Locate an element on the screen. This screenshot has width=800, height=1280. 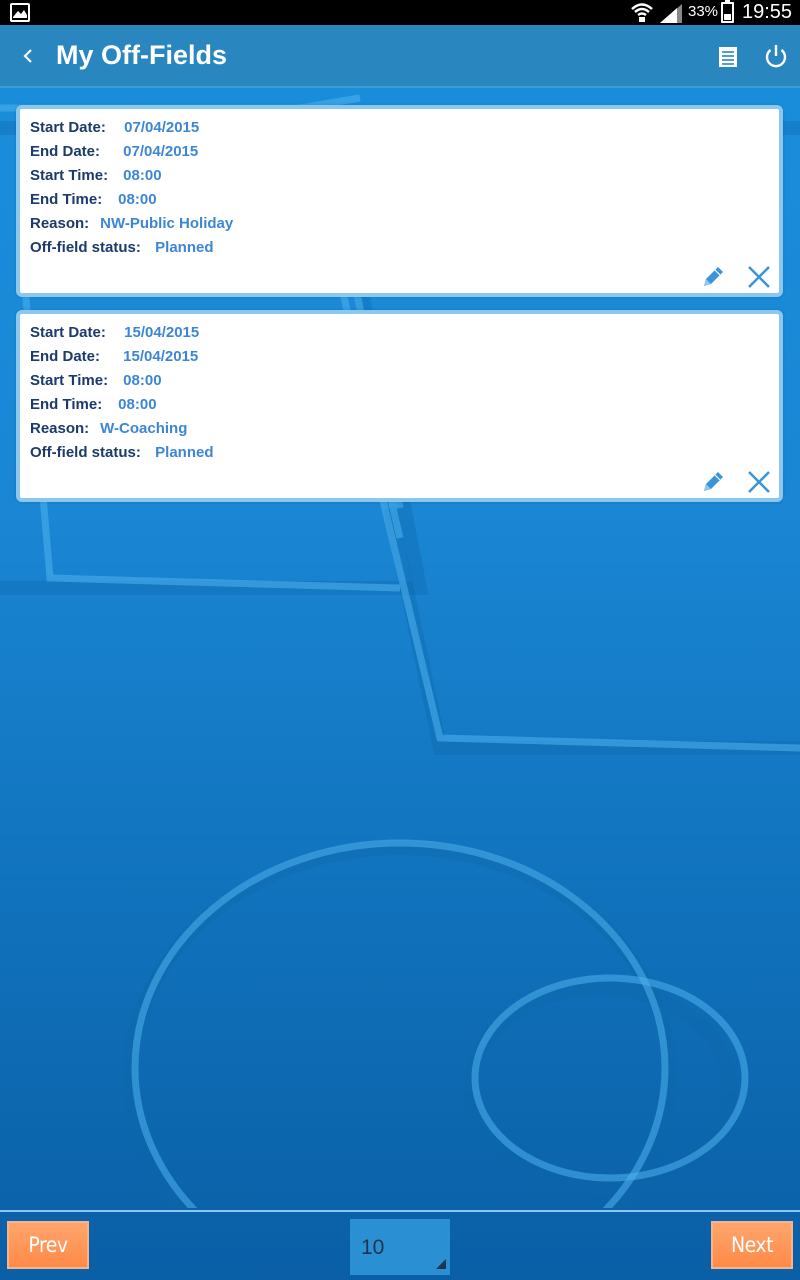
page-title: My Off-Fields is located at coordinates (142, 55).